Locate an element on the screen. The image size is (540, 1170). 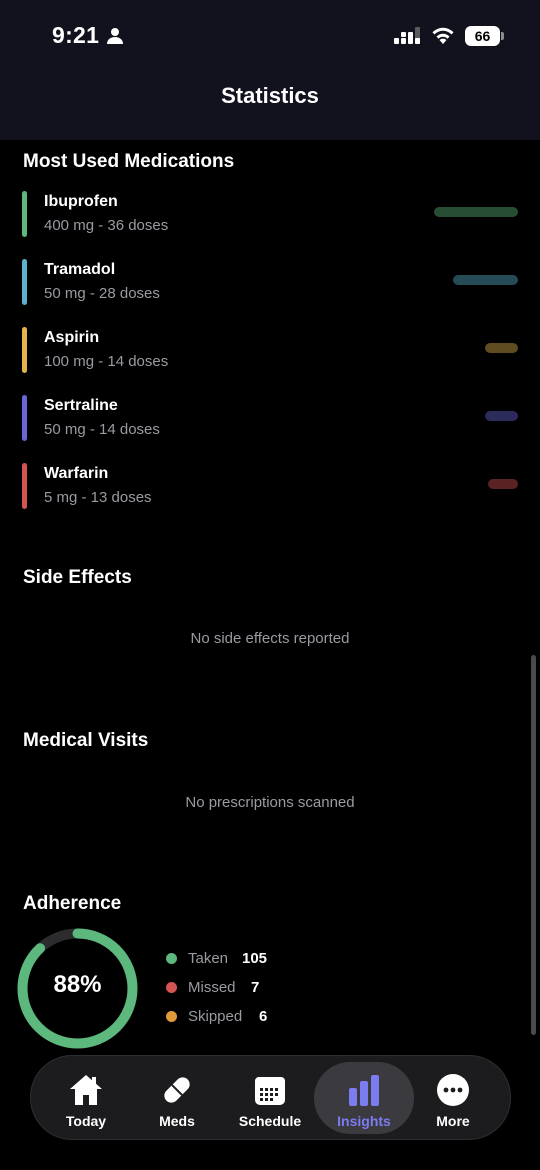
tab-insights: Insights is located at coordinates (364, 1098).